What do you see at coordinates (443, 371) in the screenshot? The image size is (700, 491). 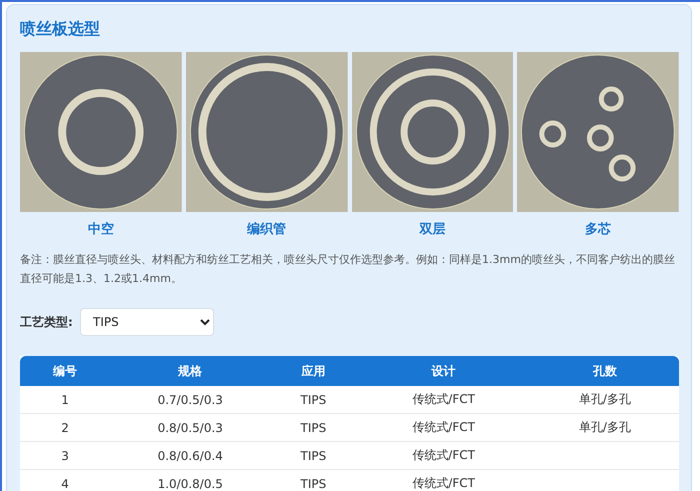 I see `column-header: 设计` at bounding box center [443, 371].